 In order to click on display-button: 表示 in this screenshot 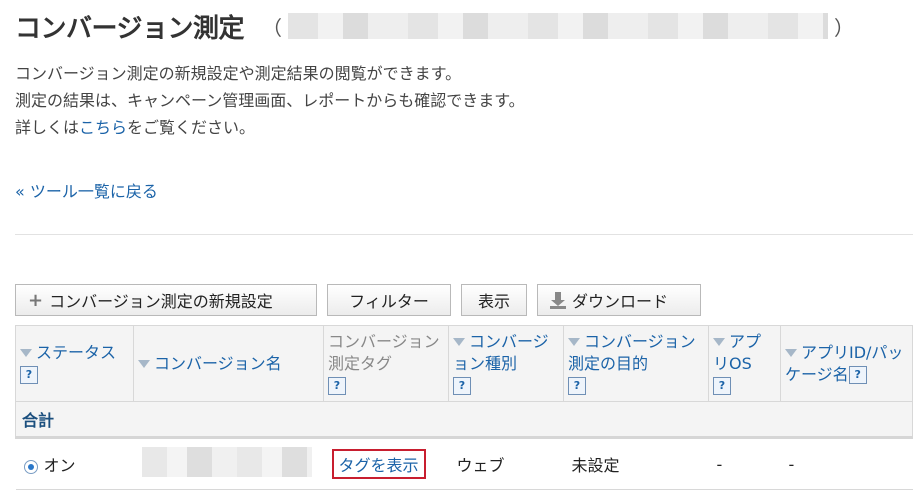, I will do `click(494, 300)`.